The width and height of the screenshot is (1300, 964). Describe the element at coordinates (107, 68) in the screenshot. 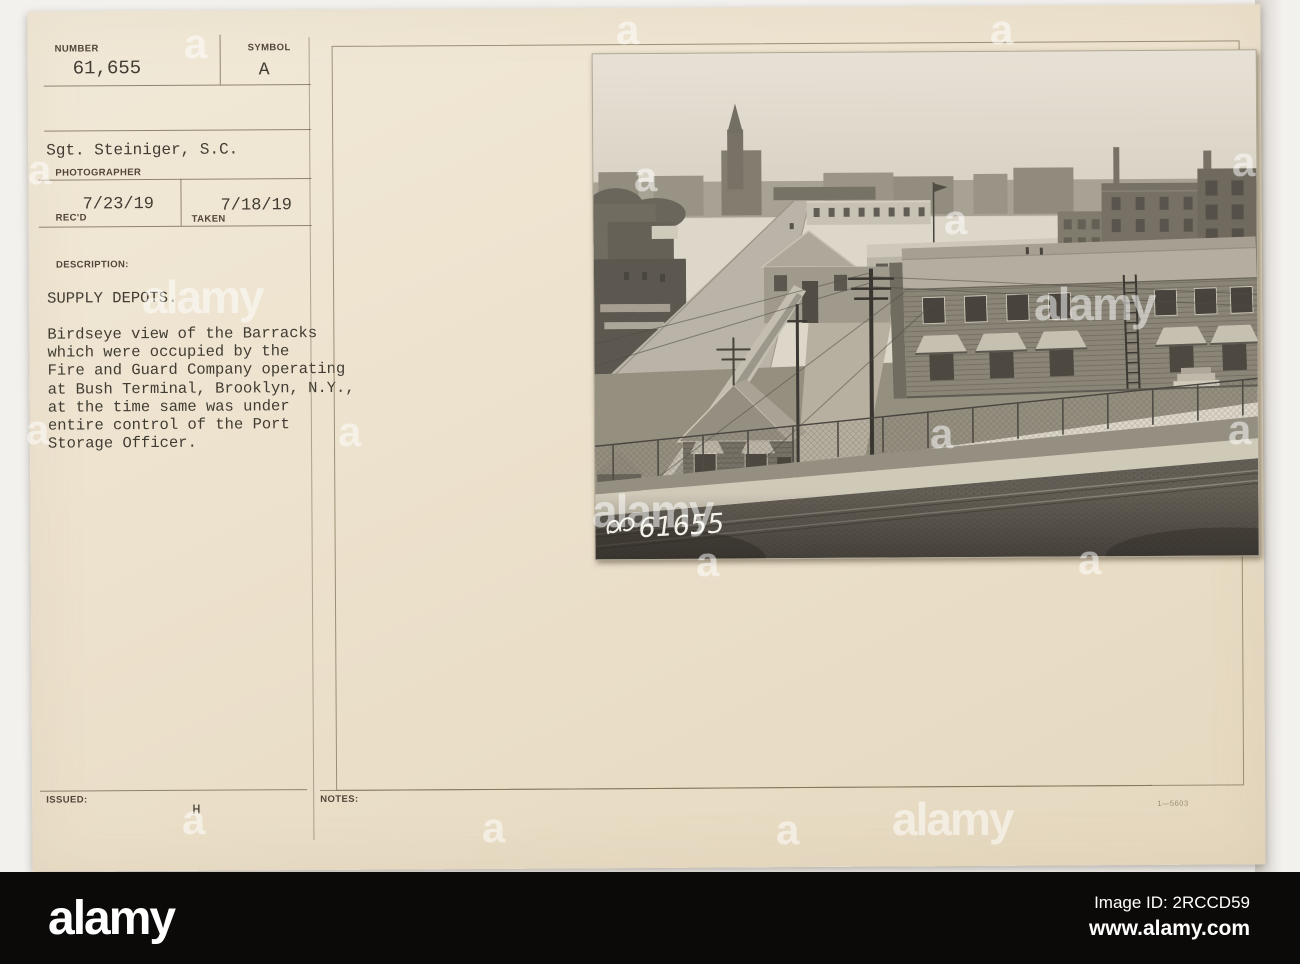

I see `number-value: 61,655` at that location.